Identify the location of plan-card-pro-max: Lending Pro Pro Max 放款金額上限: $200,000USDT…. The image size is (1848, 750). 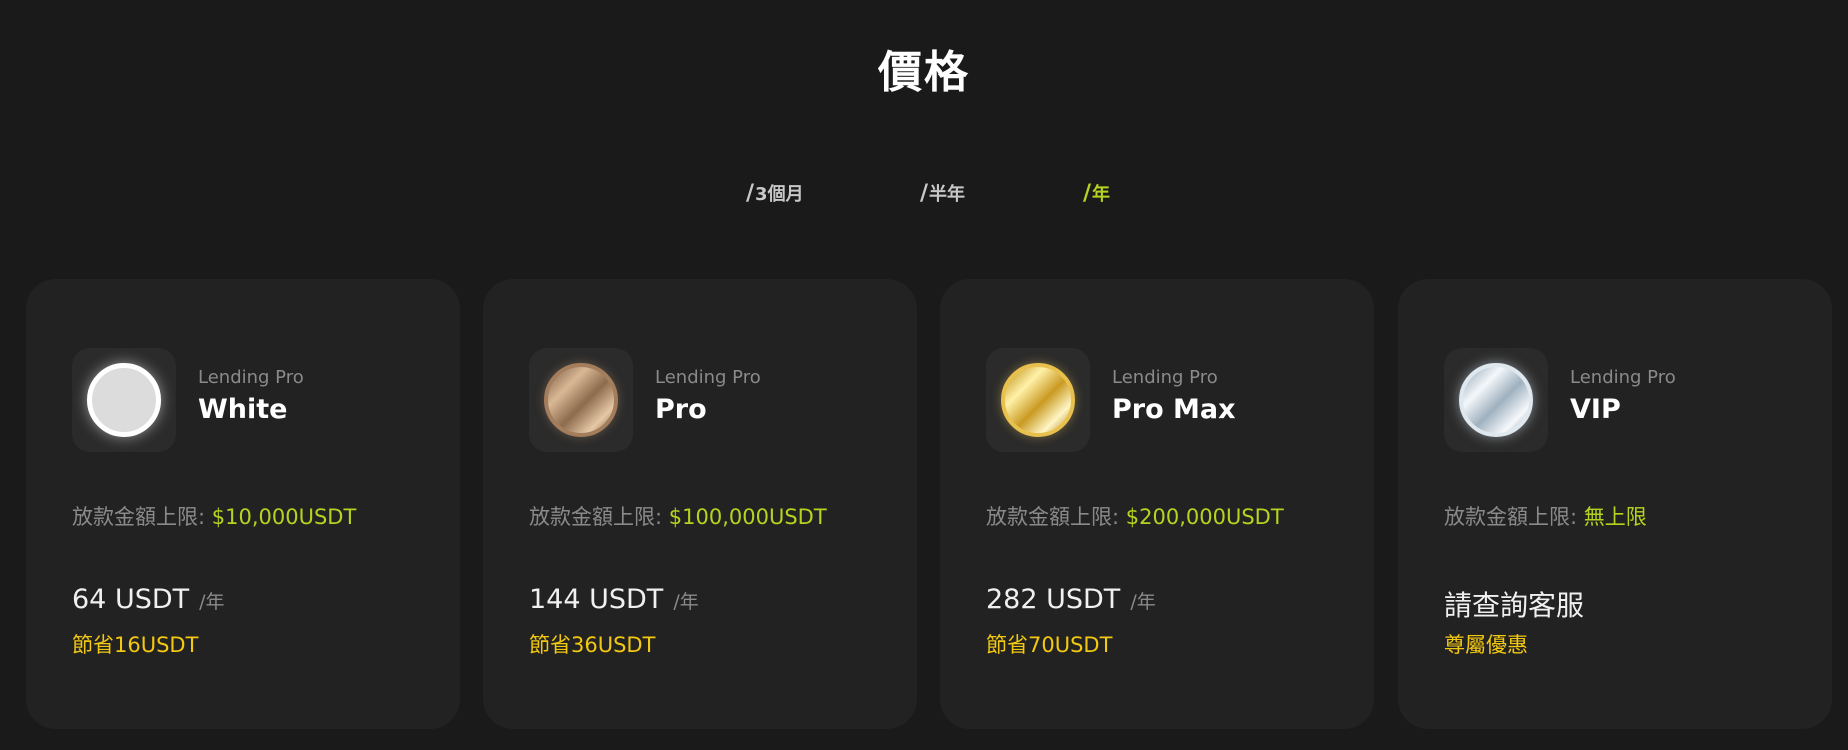
(1157, 504).